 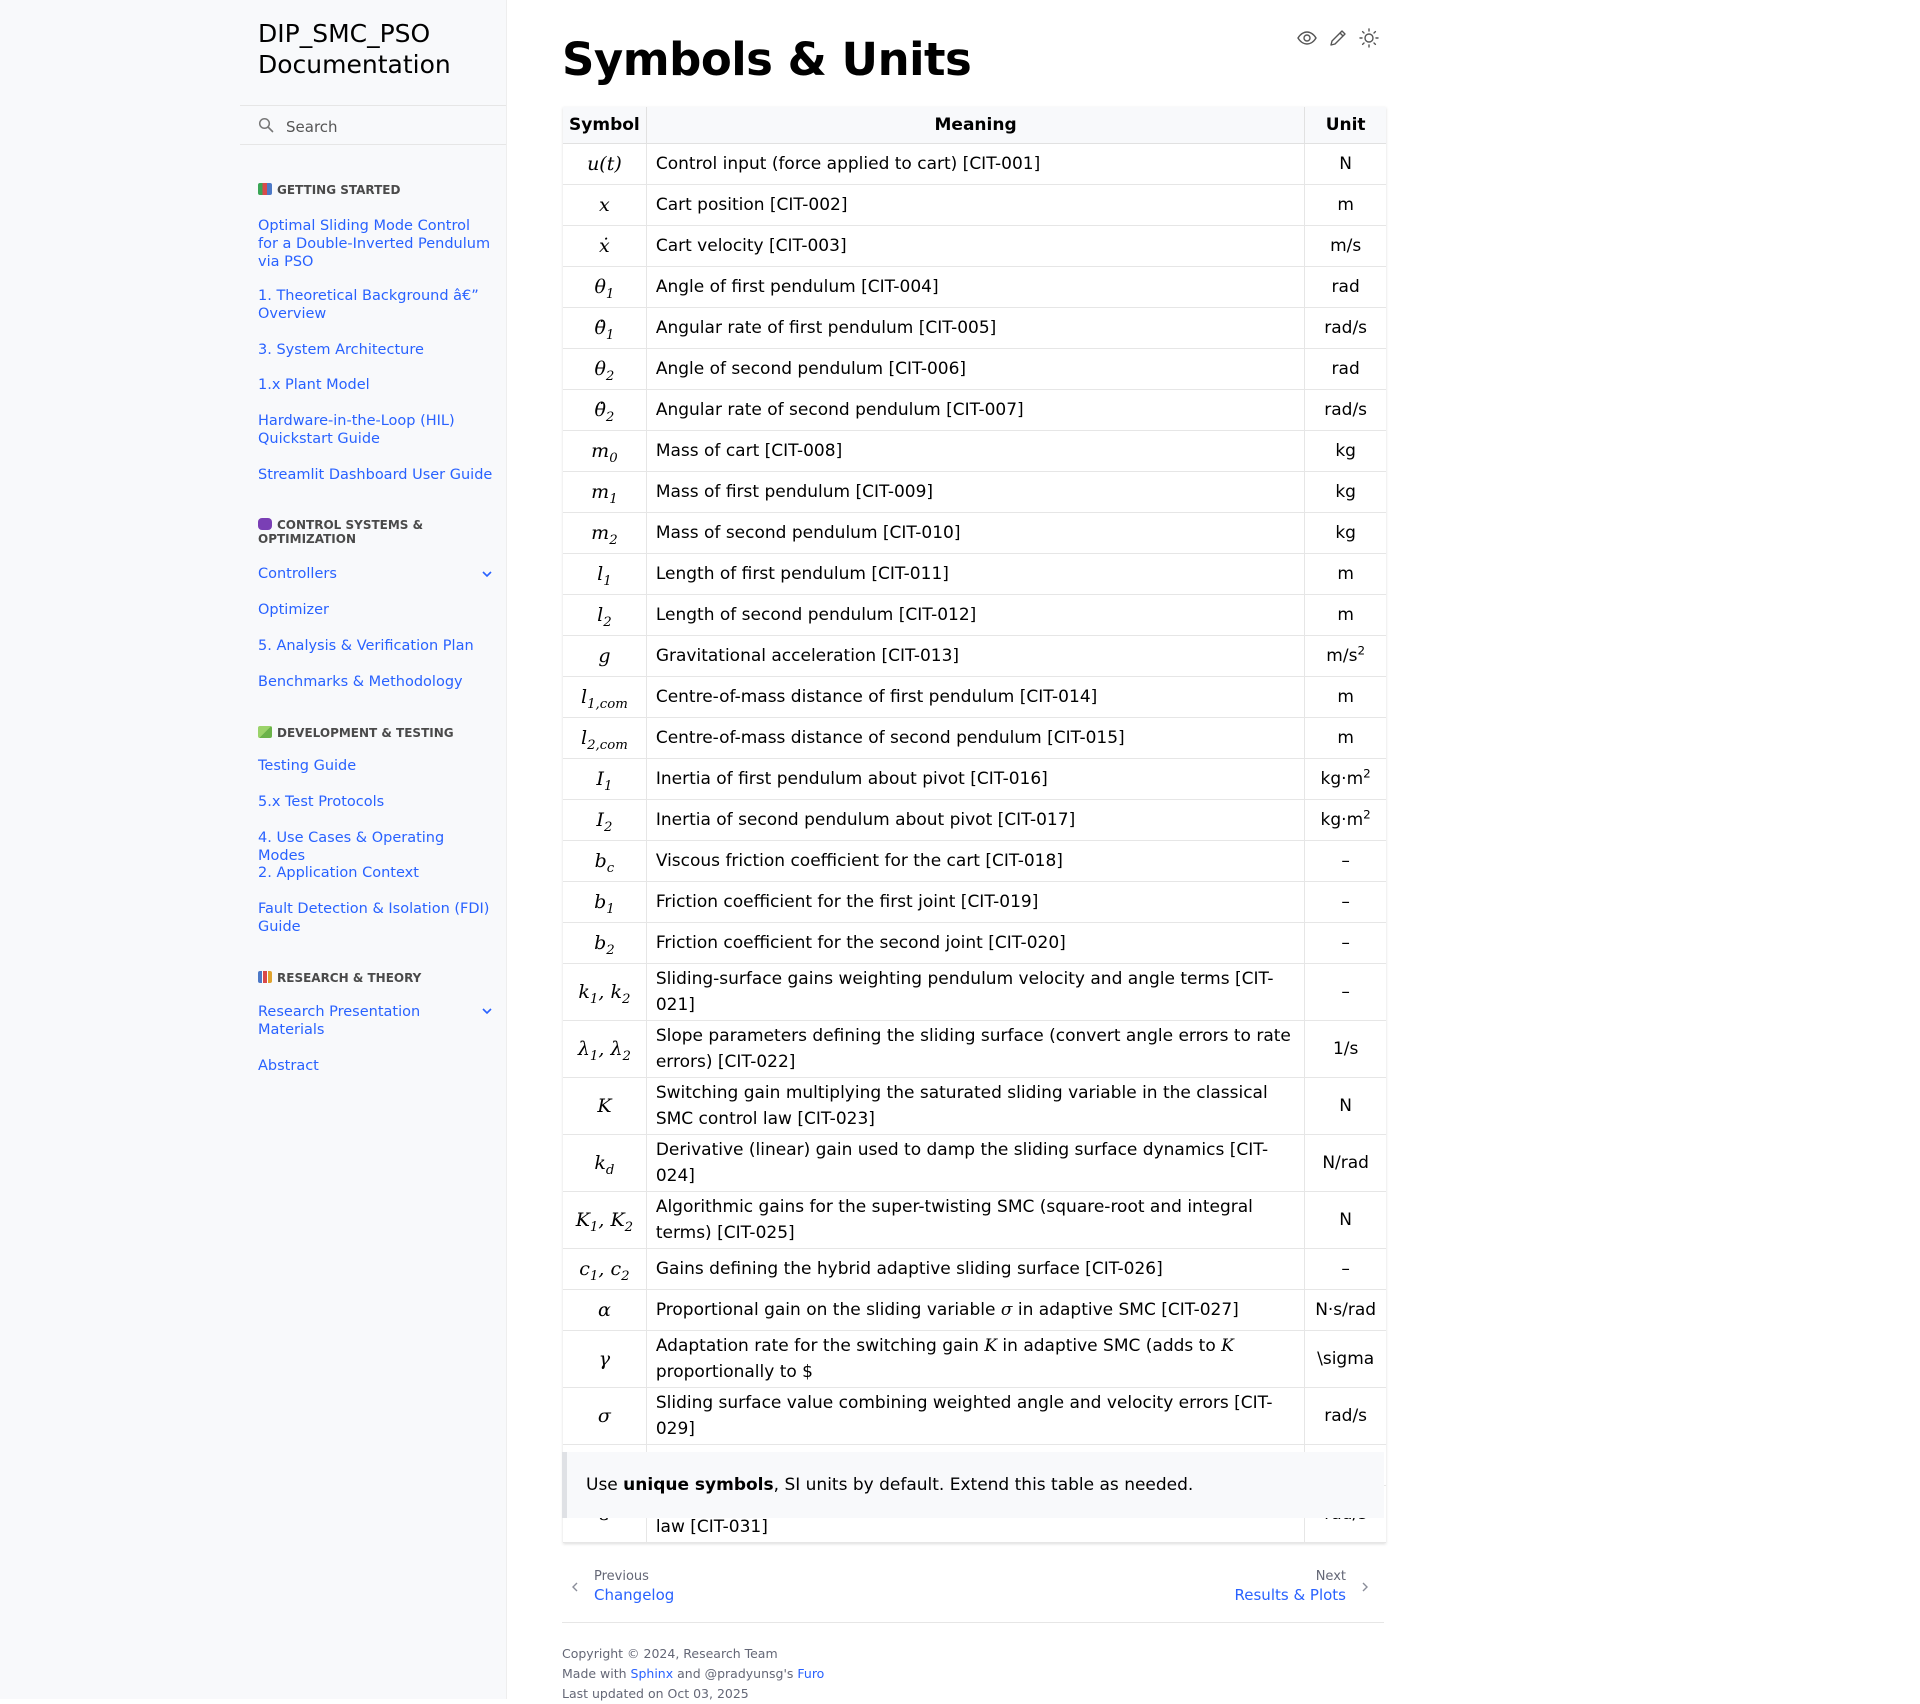 What do you see at coordinates (974, 125) in the screenshot?
I see `table-header-row: Symbol Meaning Unit` at bounding box center [974, 125].